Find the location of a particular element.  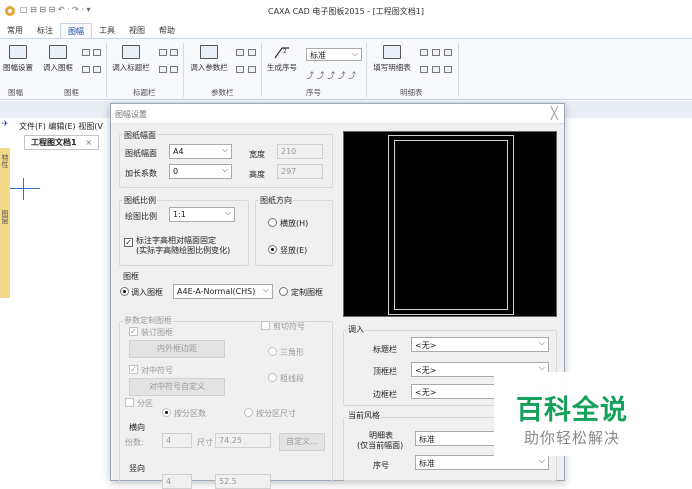

ribbon-tabs: 常用 标注 图幅 工具 视图 帮助 is located at coordinates (91, 30).